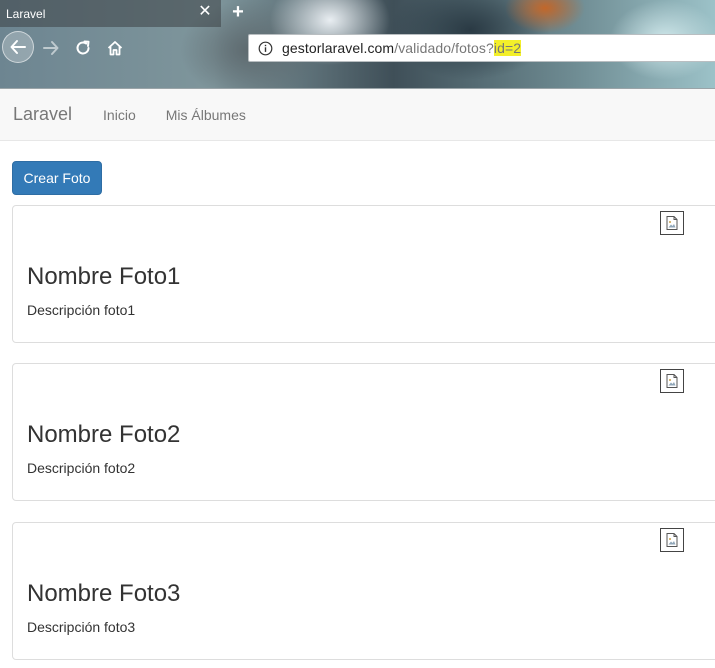 The height and width of the screenshot is (668, 715). Describe the element at coordinates (119, 115) in the screenshot. I see `nav-link-inicio: Inicio` at that location.